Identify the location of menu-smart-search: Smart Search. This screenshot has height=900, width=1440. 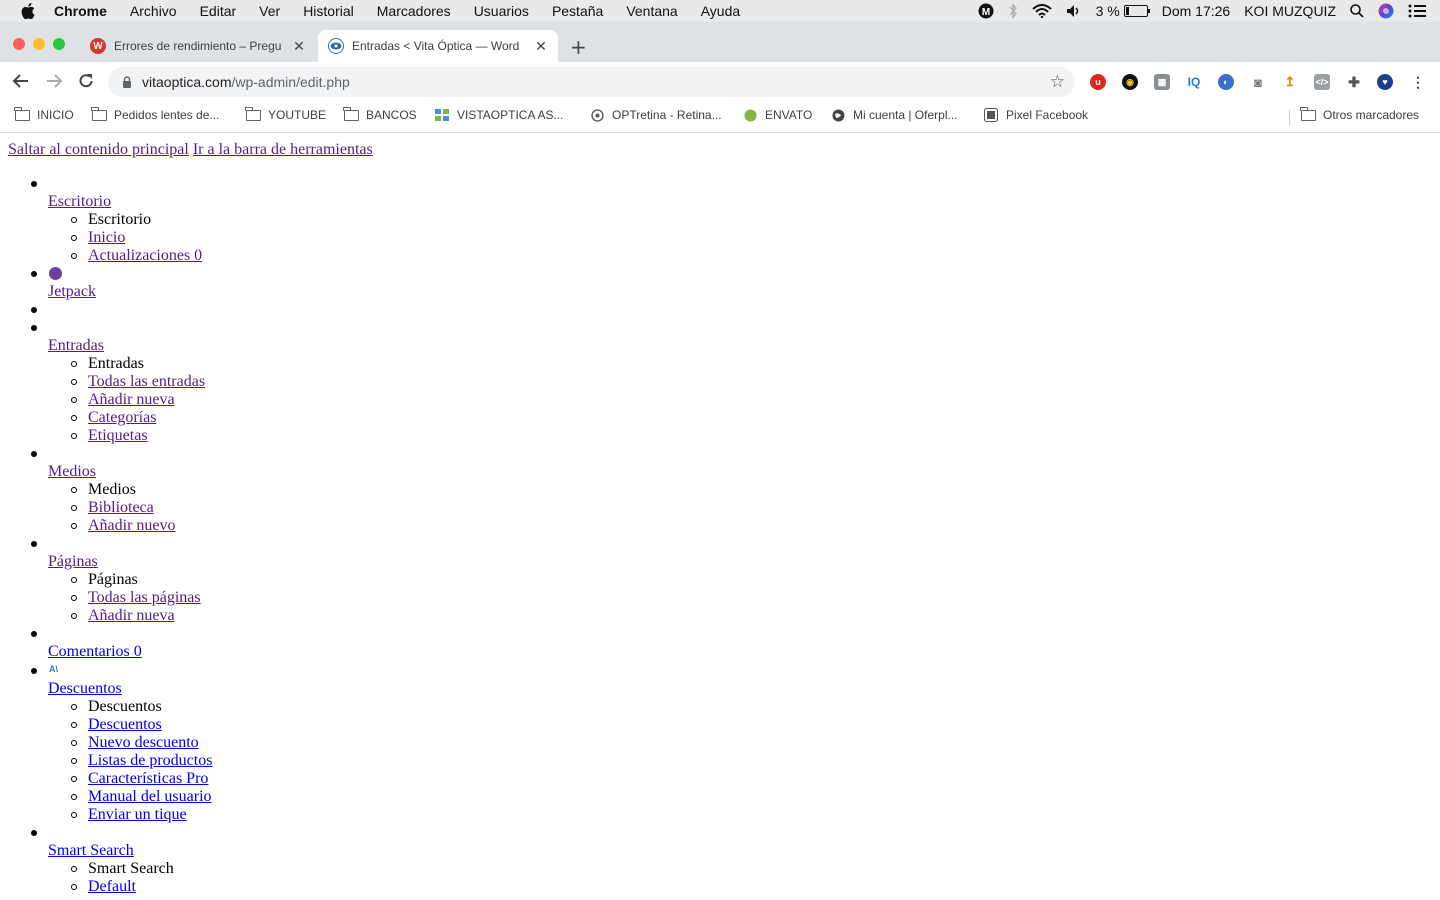
(91, 851).